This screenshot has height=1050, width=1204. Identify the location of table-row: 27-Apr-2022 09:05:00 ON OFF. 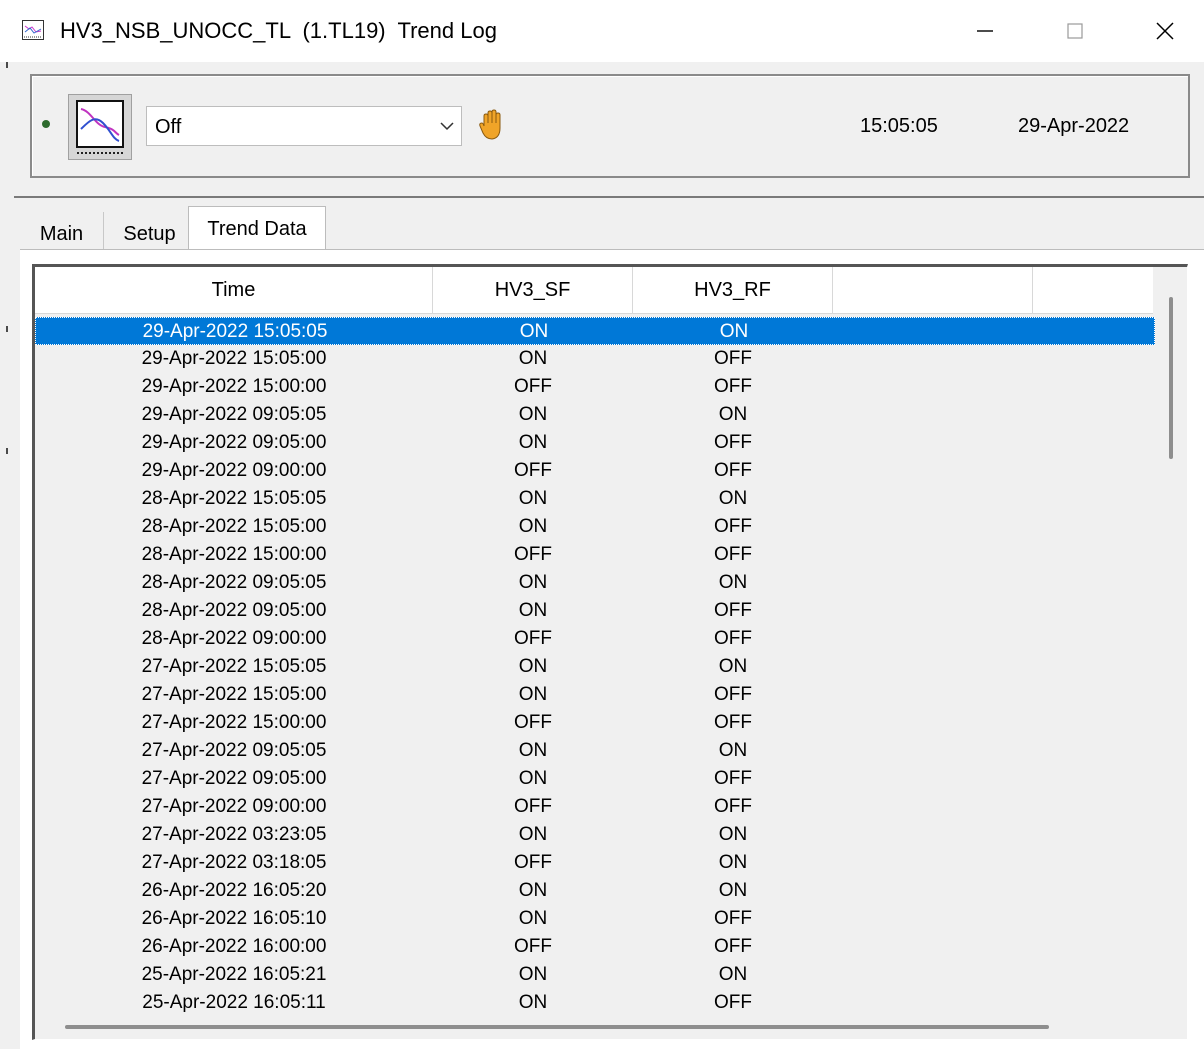
(595, 779).